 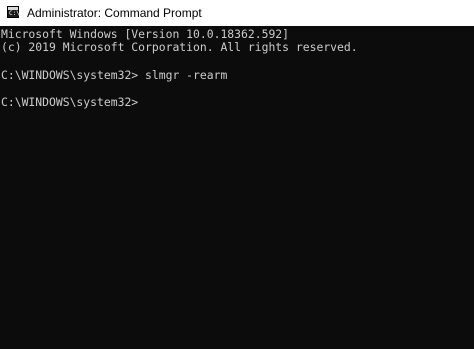 I want to click on console-line-prompt: C:\WINDOWS\system32>, so click(x=69, y=102).